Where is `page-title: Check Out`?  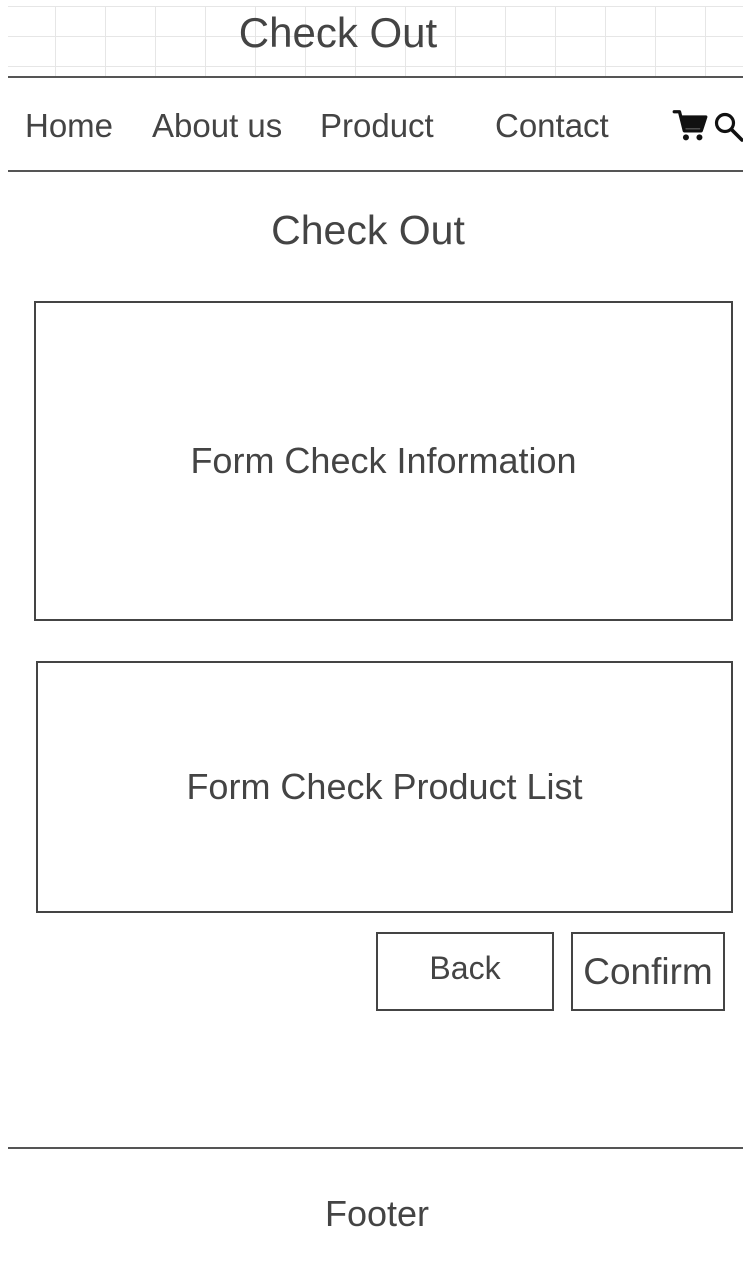
page-title: Check Out is located at coordinates (368, 230).